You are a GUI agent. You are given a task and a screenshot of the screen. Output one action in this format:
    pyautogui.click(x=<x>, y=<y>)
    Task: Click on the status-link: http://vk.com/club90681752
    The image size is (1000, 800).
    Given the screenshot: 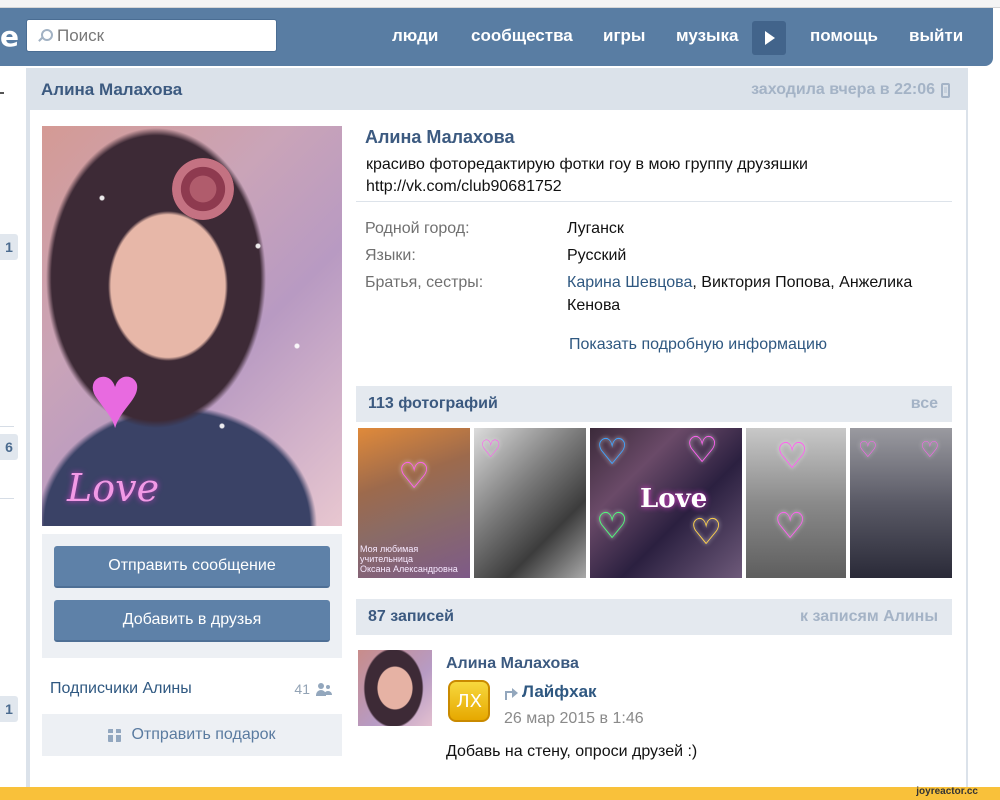 What is the action you would take?
    pyautogui.click(x=646, y=187)
    